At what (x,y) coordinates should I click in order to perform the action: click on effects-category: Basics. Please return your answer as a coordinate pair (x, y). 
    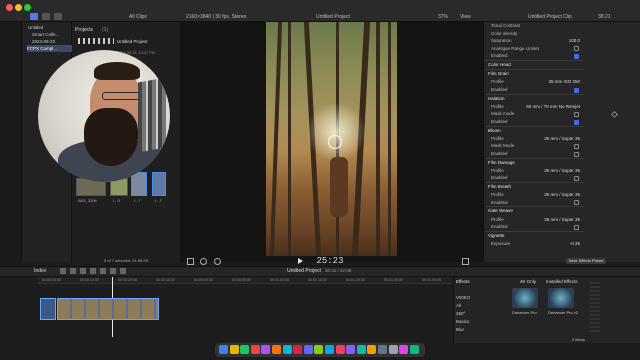
    Looking at the image, I should click on (462, 321).